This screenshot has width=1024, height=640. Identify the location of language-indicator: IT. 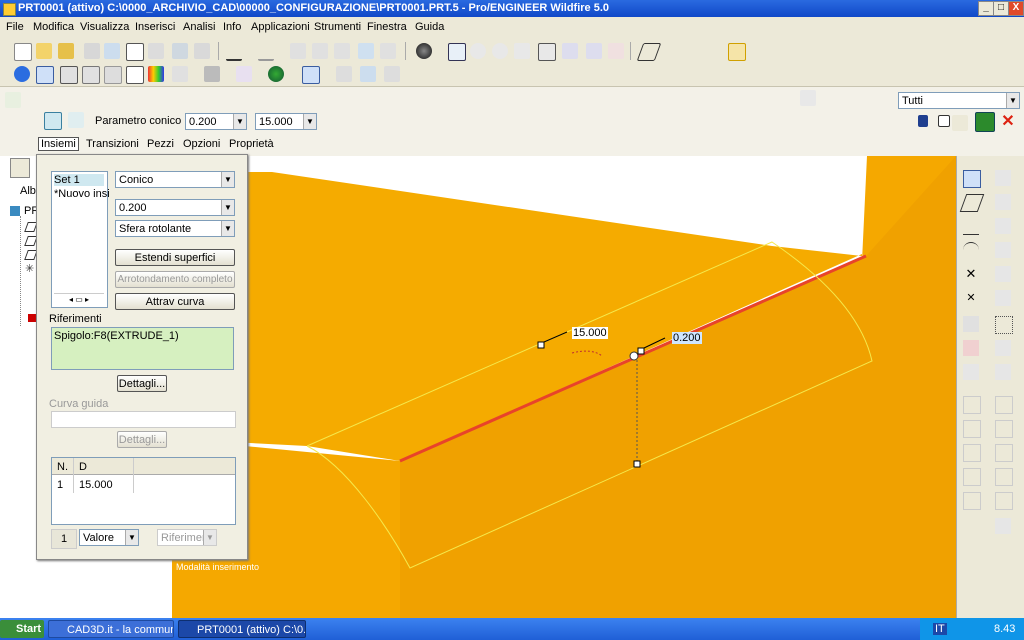
(940, 629).